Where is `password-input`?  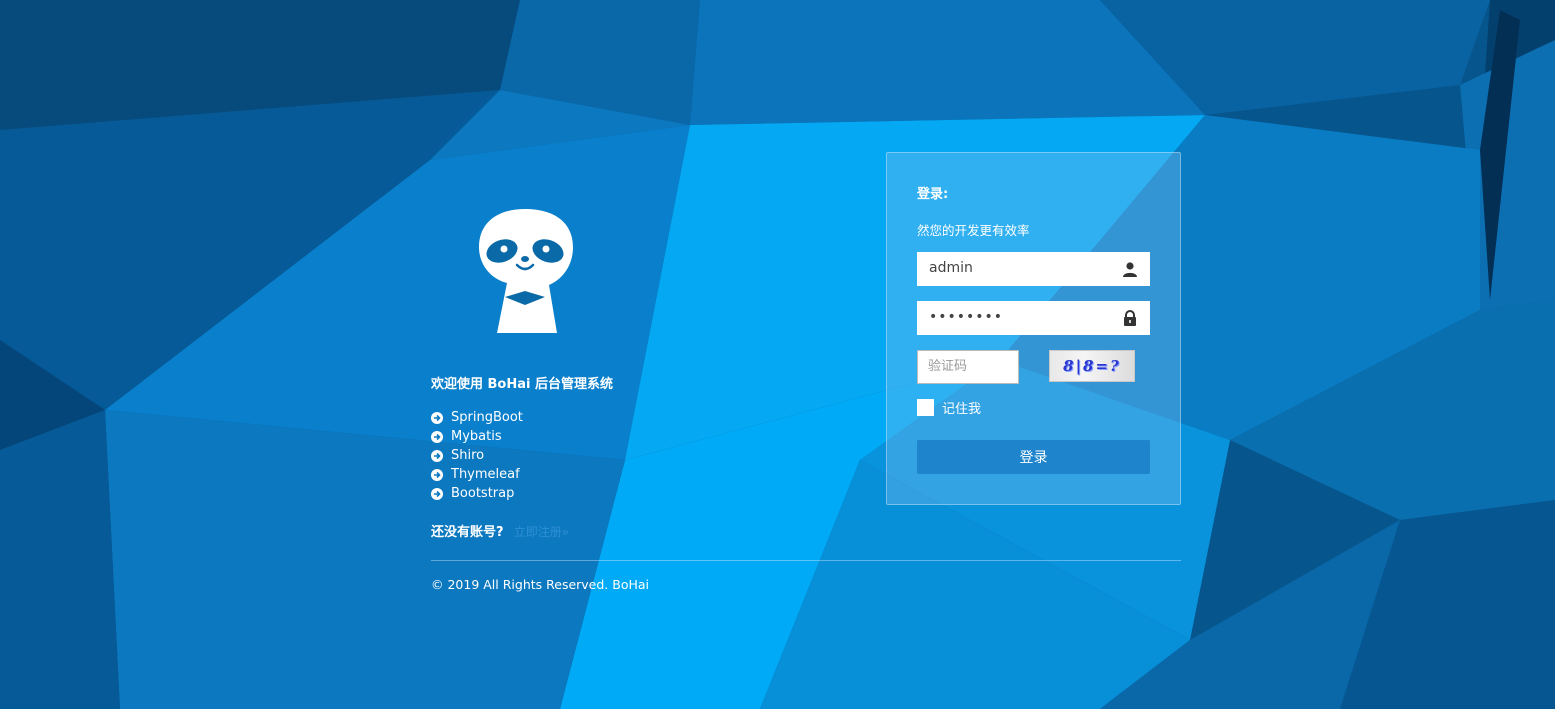
password-input is located at coordinates (1018, 317).